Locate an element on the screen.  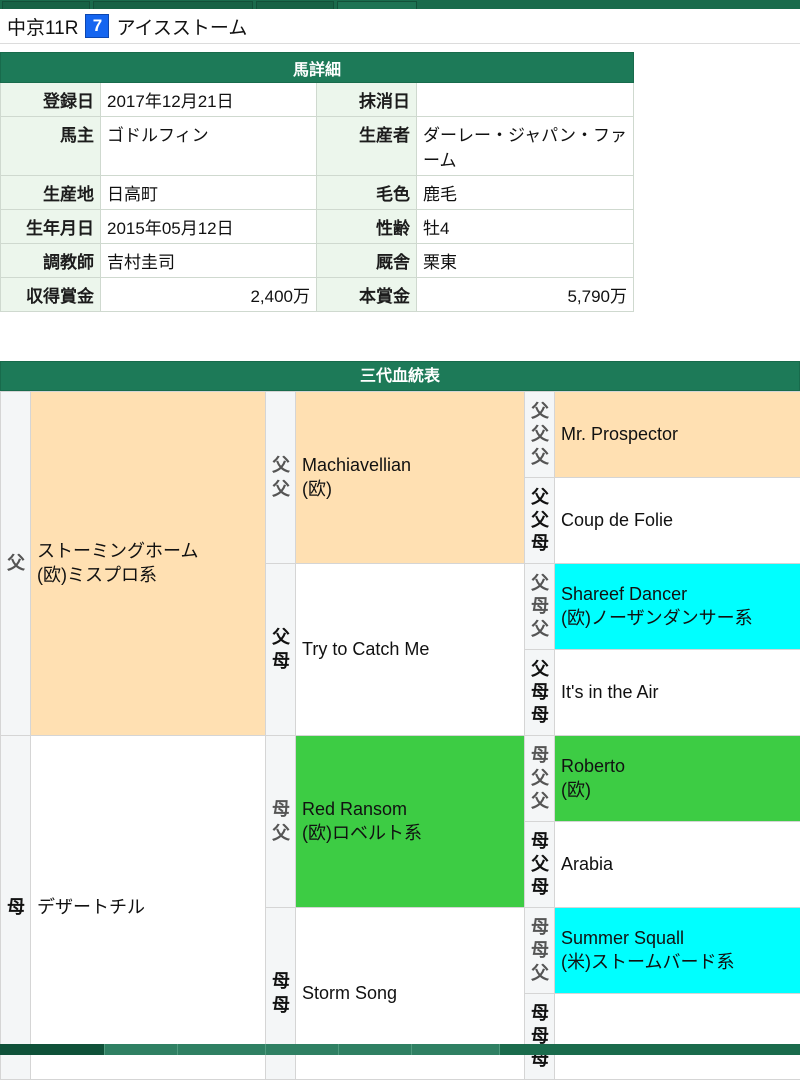
detail-label: 登録日 is located at coordinates (51, 100).